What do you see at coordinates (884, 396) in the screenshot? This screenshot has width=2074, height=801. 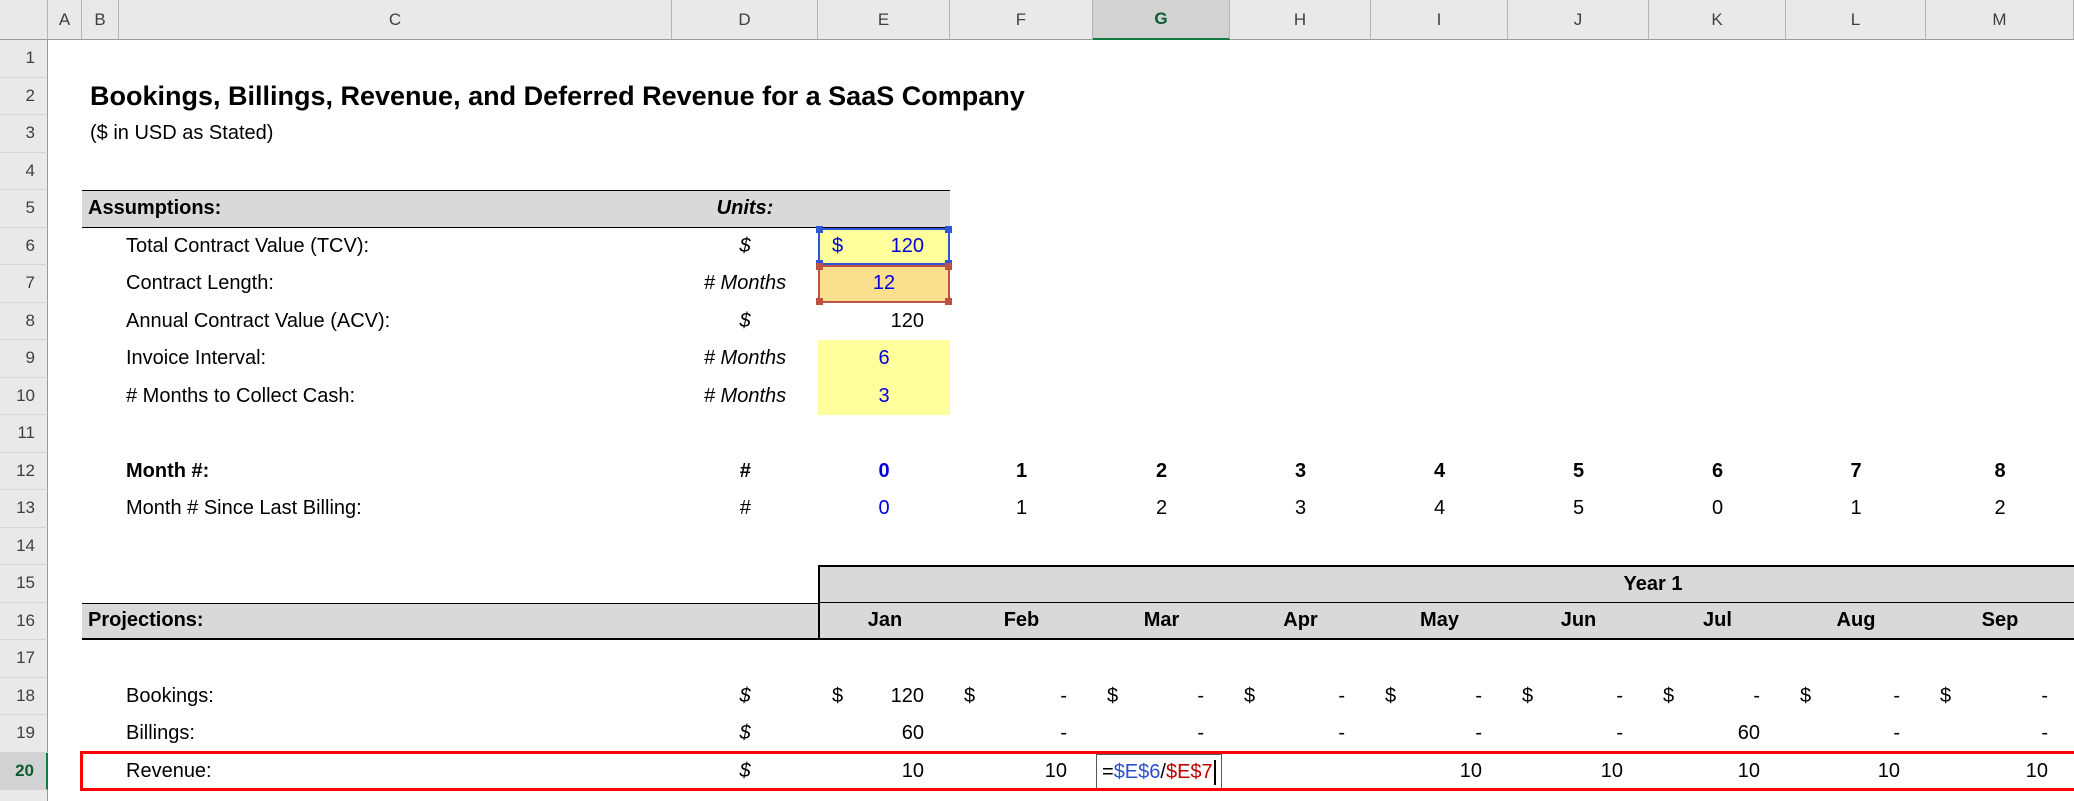 I see `cell-months-to-collect-value: 3` at bounding box center [884, 396].